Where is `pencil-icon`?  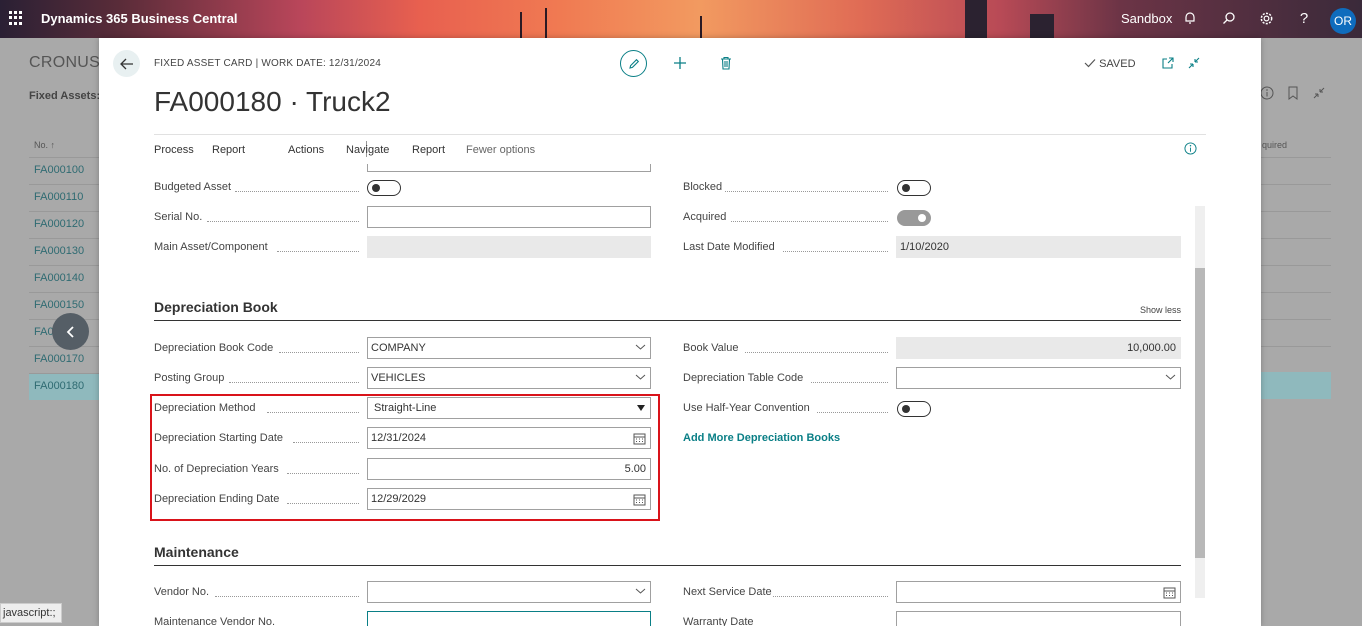
pencil-icon is located at coordinates (633, 63).